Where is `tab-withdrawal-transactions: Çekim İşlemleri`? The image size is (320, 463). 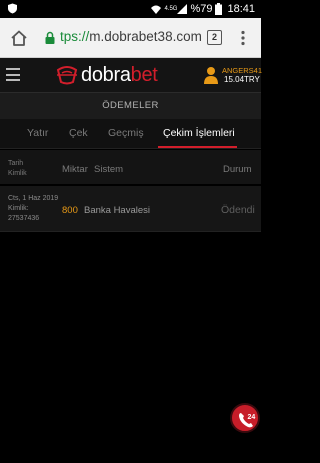 tab-withdrawal-transactions: Çekim İşlemleri is located at coordinates (199, 133).